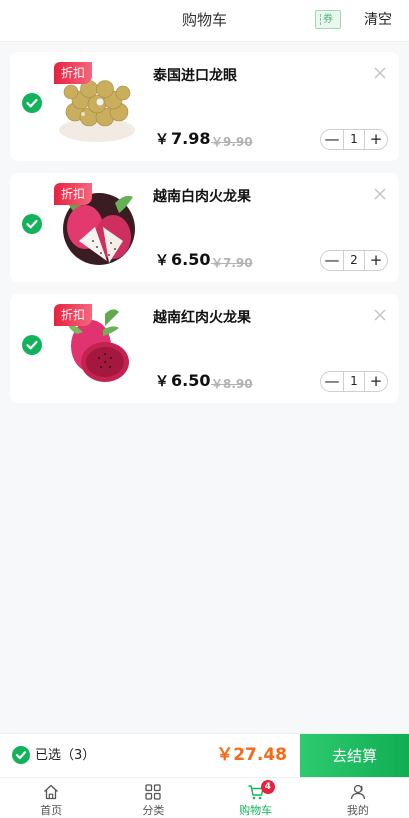 This screenshot has width=409, height=818. Describe the element at coordinates (232, 384) in the screenshot. I see `original-price: ￥8.90` at that location.